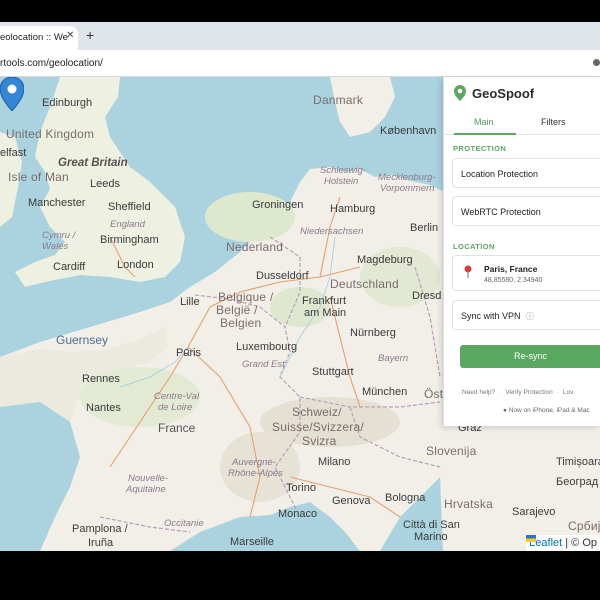 The height and width of the screenshot is (600, 600). I want to click on map-label-occitanie: Occitanie, so click(184, 523).